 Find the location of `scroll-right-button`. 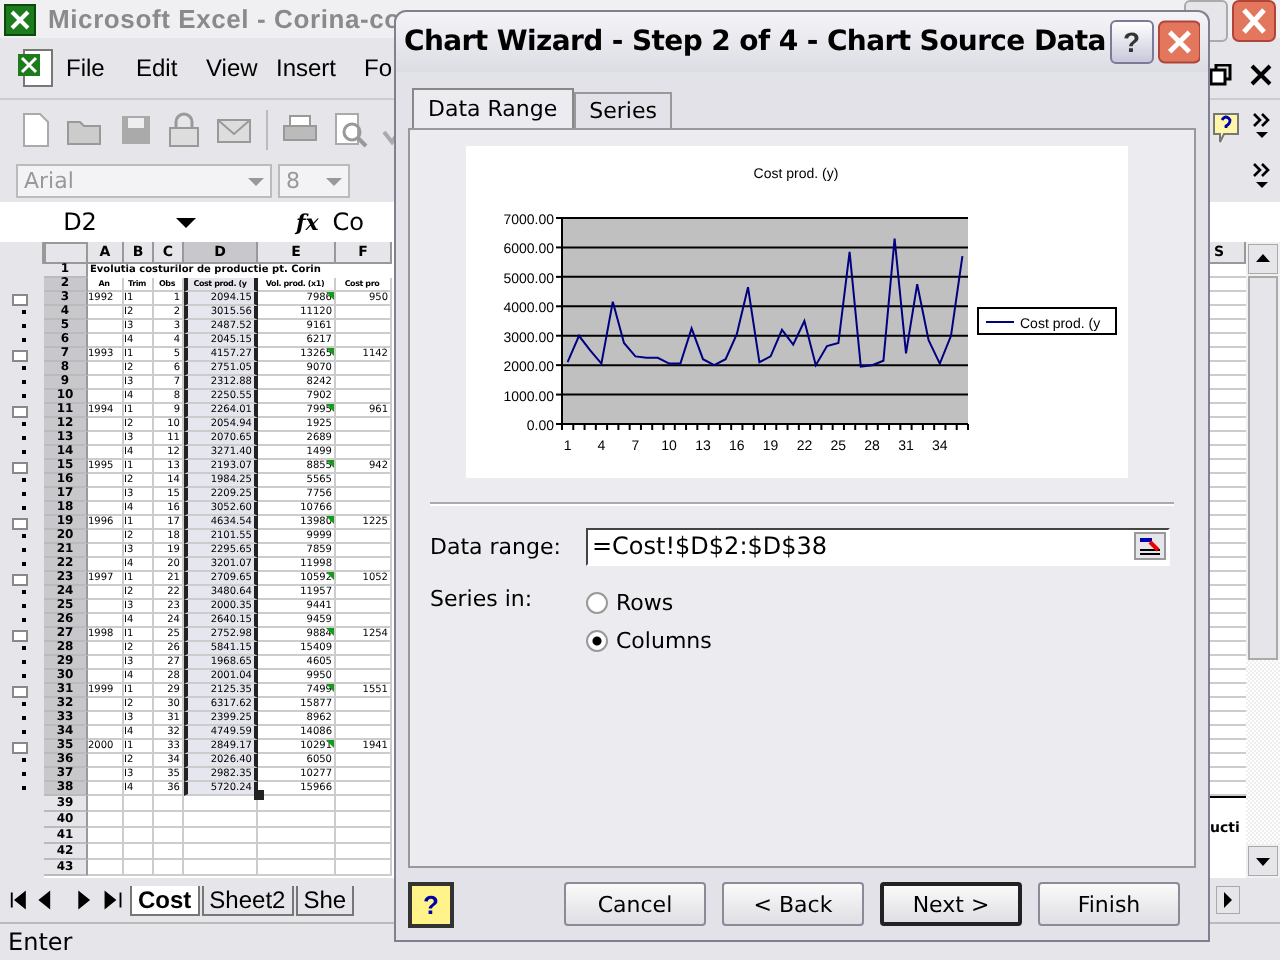

scroll-right-button is located at coordinates (1228, 900).